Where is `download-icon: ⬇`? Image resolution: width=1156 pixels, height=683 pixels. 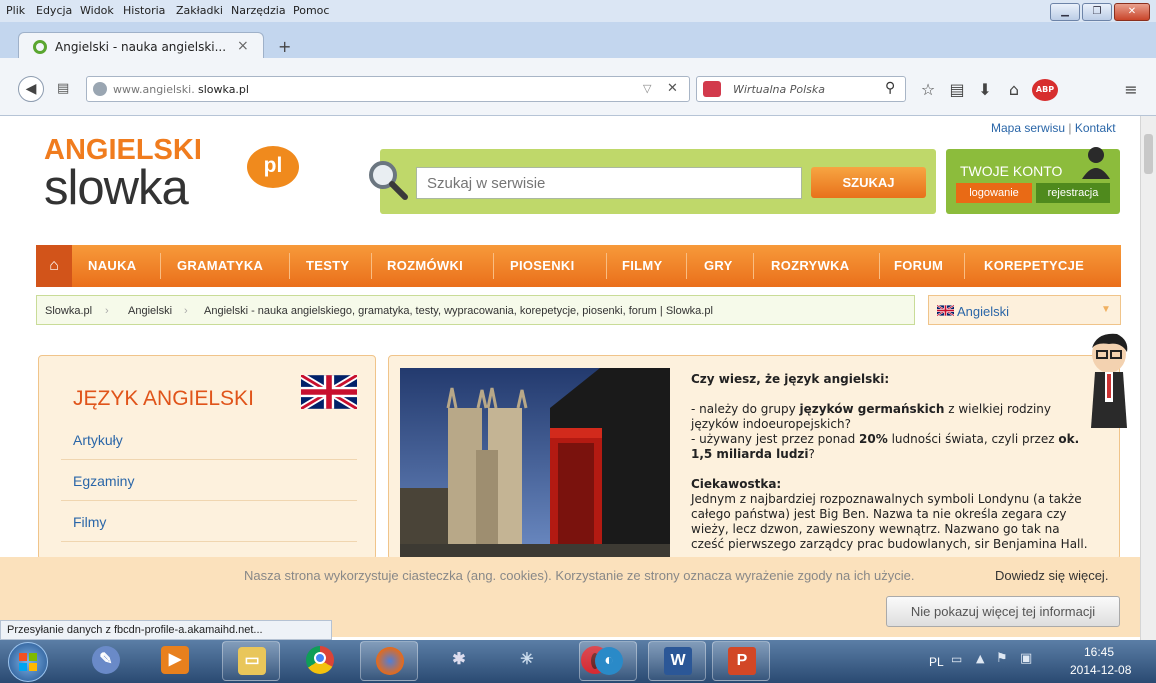 download-icon: ⬇ is located at coordinates (985, 90).